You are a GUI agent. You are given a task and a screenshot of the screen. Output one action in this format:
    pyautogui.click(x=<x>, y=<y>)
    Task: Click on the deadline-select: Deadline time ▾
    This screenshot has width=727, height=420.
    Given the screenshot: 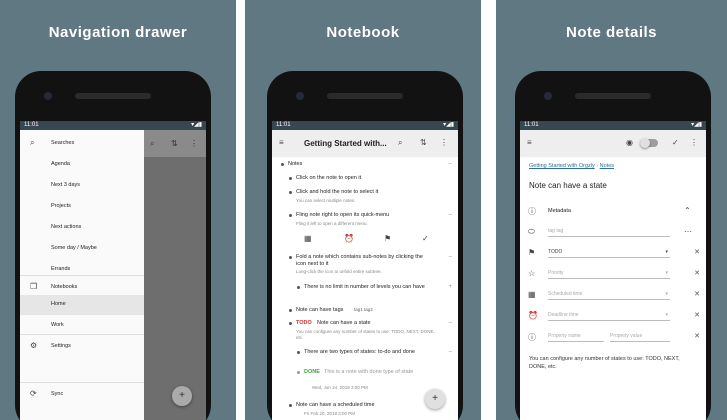 What is the action you would take?
    pyautogui.click(x=609, y=316)
    